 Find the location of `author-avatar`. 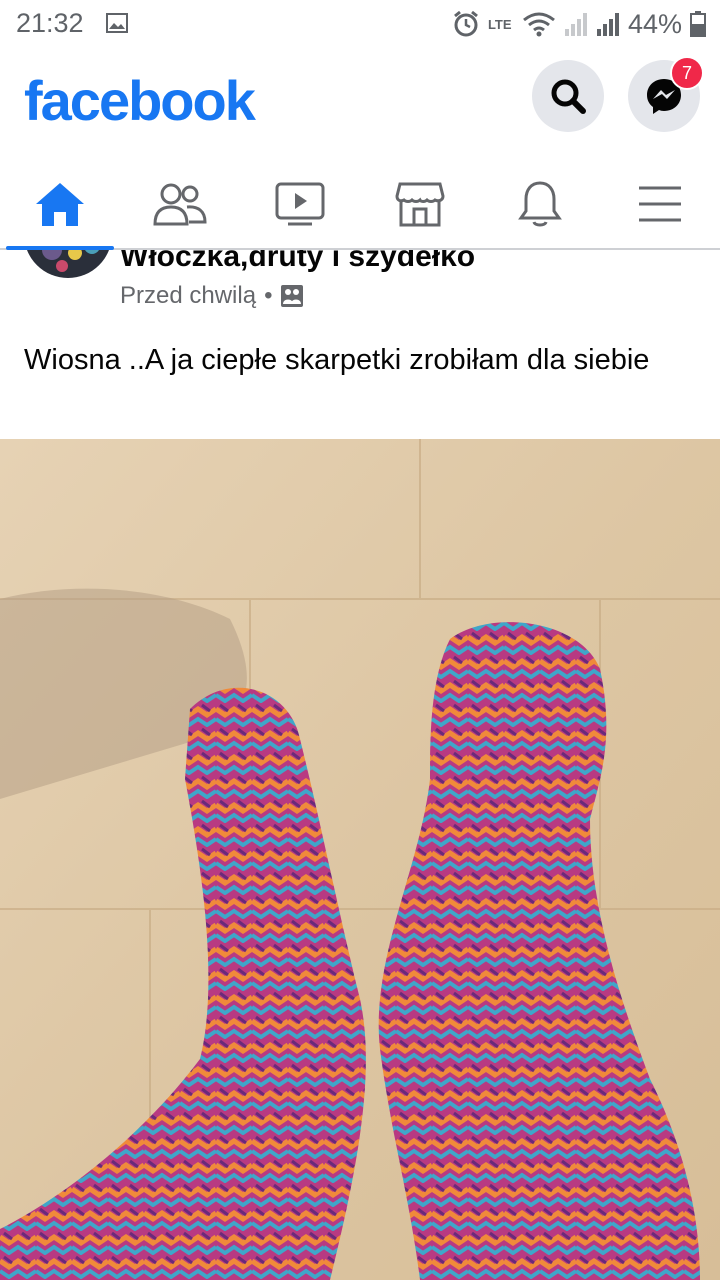

author-avatar is located at coordinates (68, 264).